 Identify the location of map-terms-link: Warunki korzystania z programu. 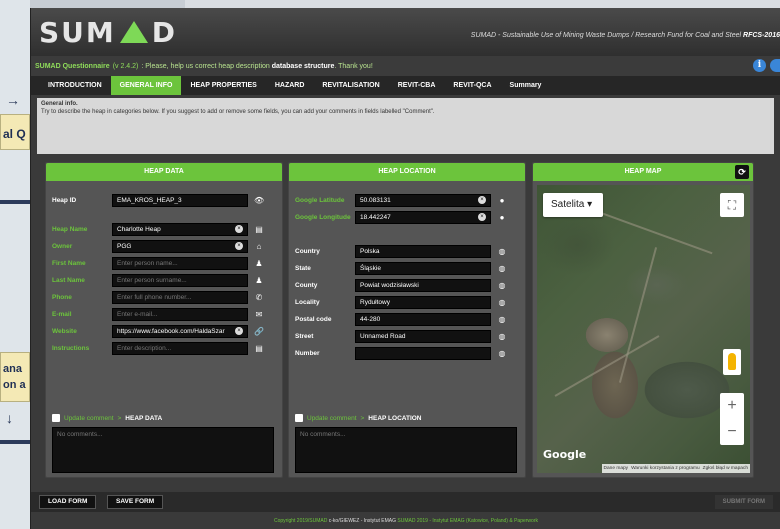
(665, 468).